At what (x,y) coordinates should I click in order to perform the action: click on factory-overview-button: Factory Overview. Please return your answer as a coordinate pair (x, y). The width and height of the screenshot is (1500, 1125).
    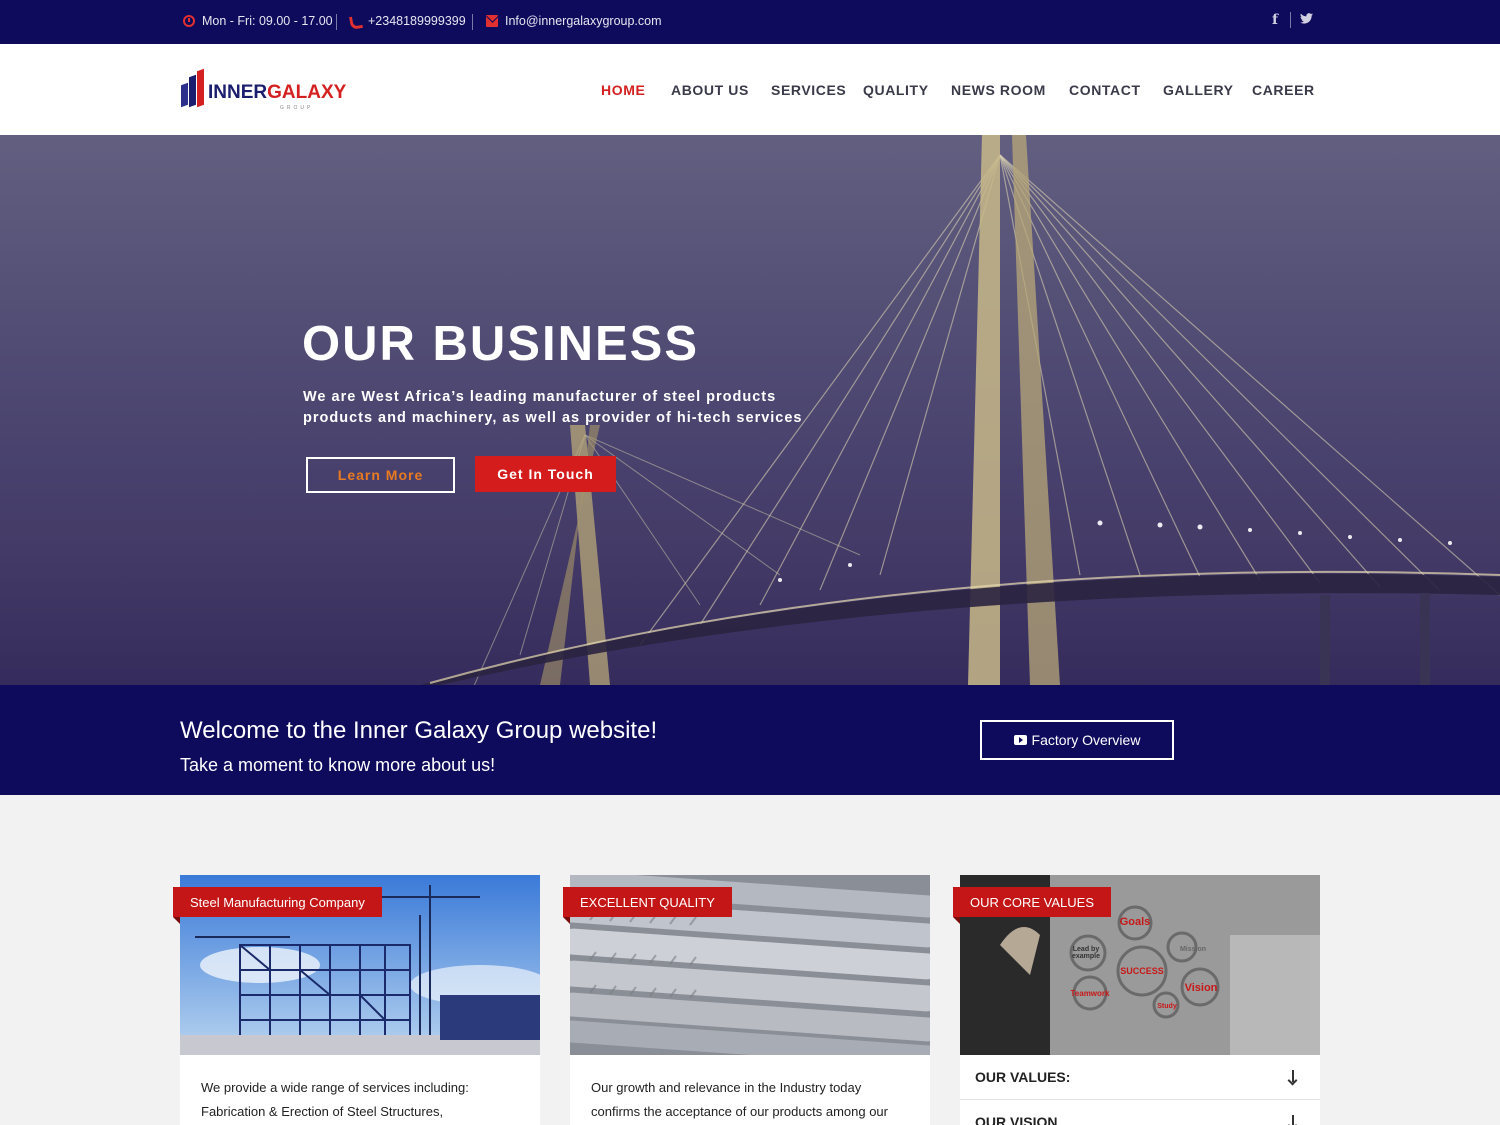
    Looking at the image, I should click on (1077, 740).